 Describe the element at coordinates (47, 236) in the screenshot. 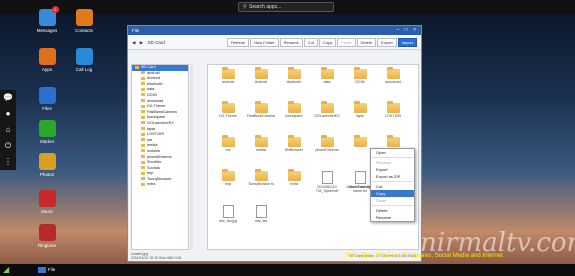

I see `desktop-icon-ringtone: Ringtone` at that location.